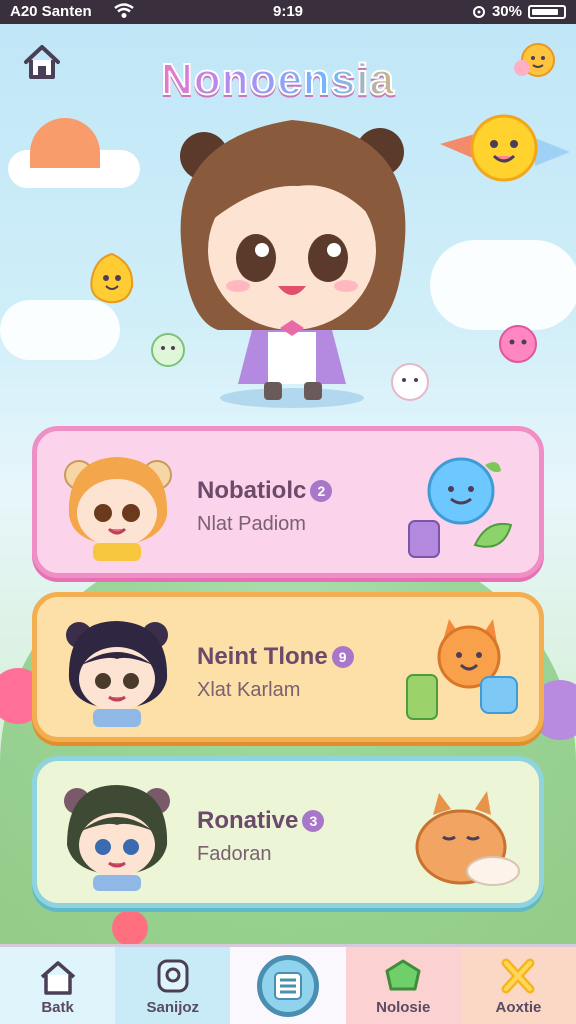 This screenshot has height=1024, width=576. I want to click on nav-item-gems: Nolosie, so click(403, 984).